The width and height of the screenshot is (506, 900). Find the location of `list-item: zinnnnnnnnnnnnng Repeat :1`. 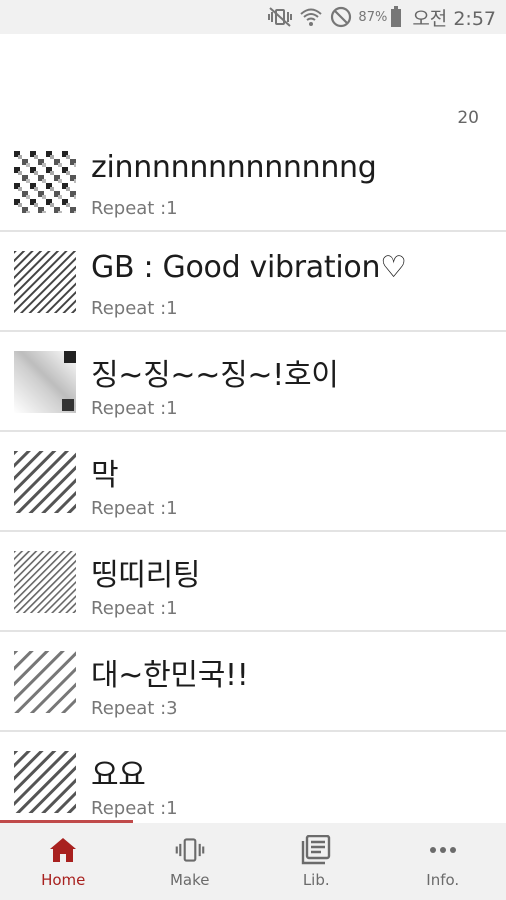

list-item: zinnnnnnnnnnnnng Repeat :1 is located at coordinates (253, 182).